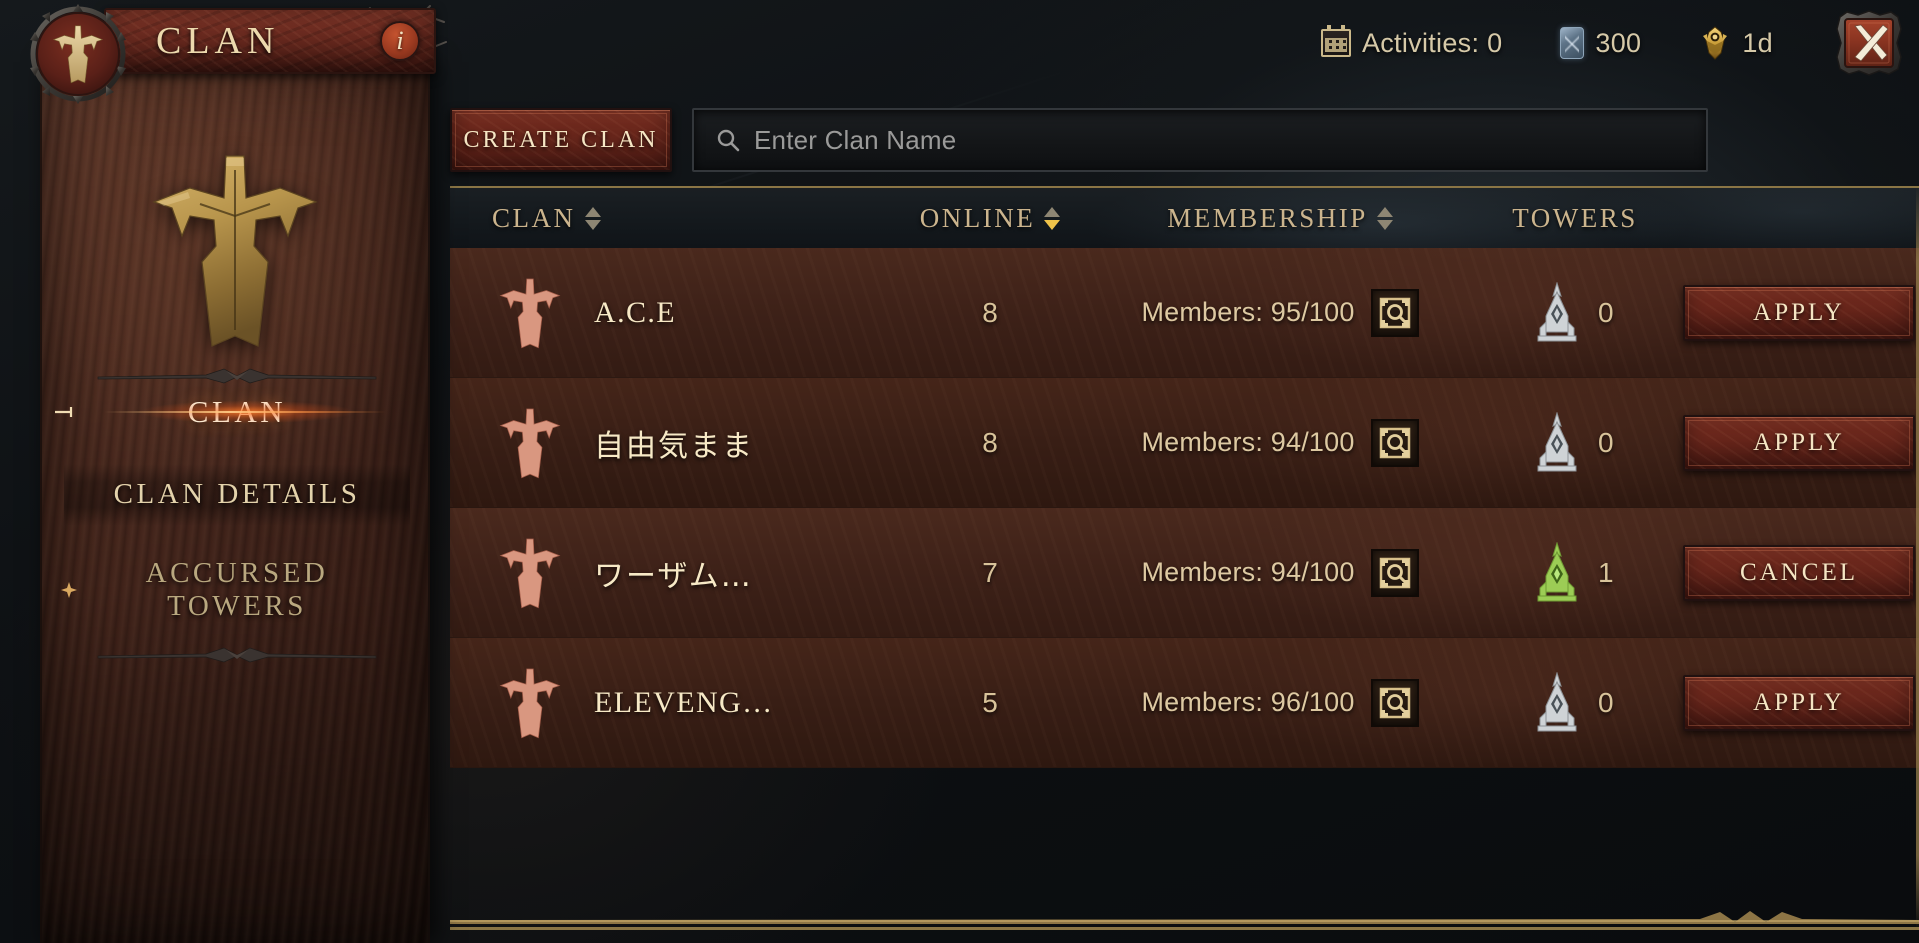 This screenshot has width=1919, height=943. Describe the element at coordinates (977, 217) in the screenshot. I see `column-header-label: ONLINE` at that location.